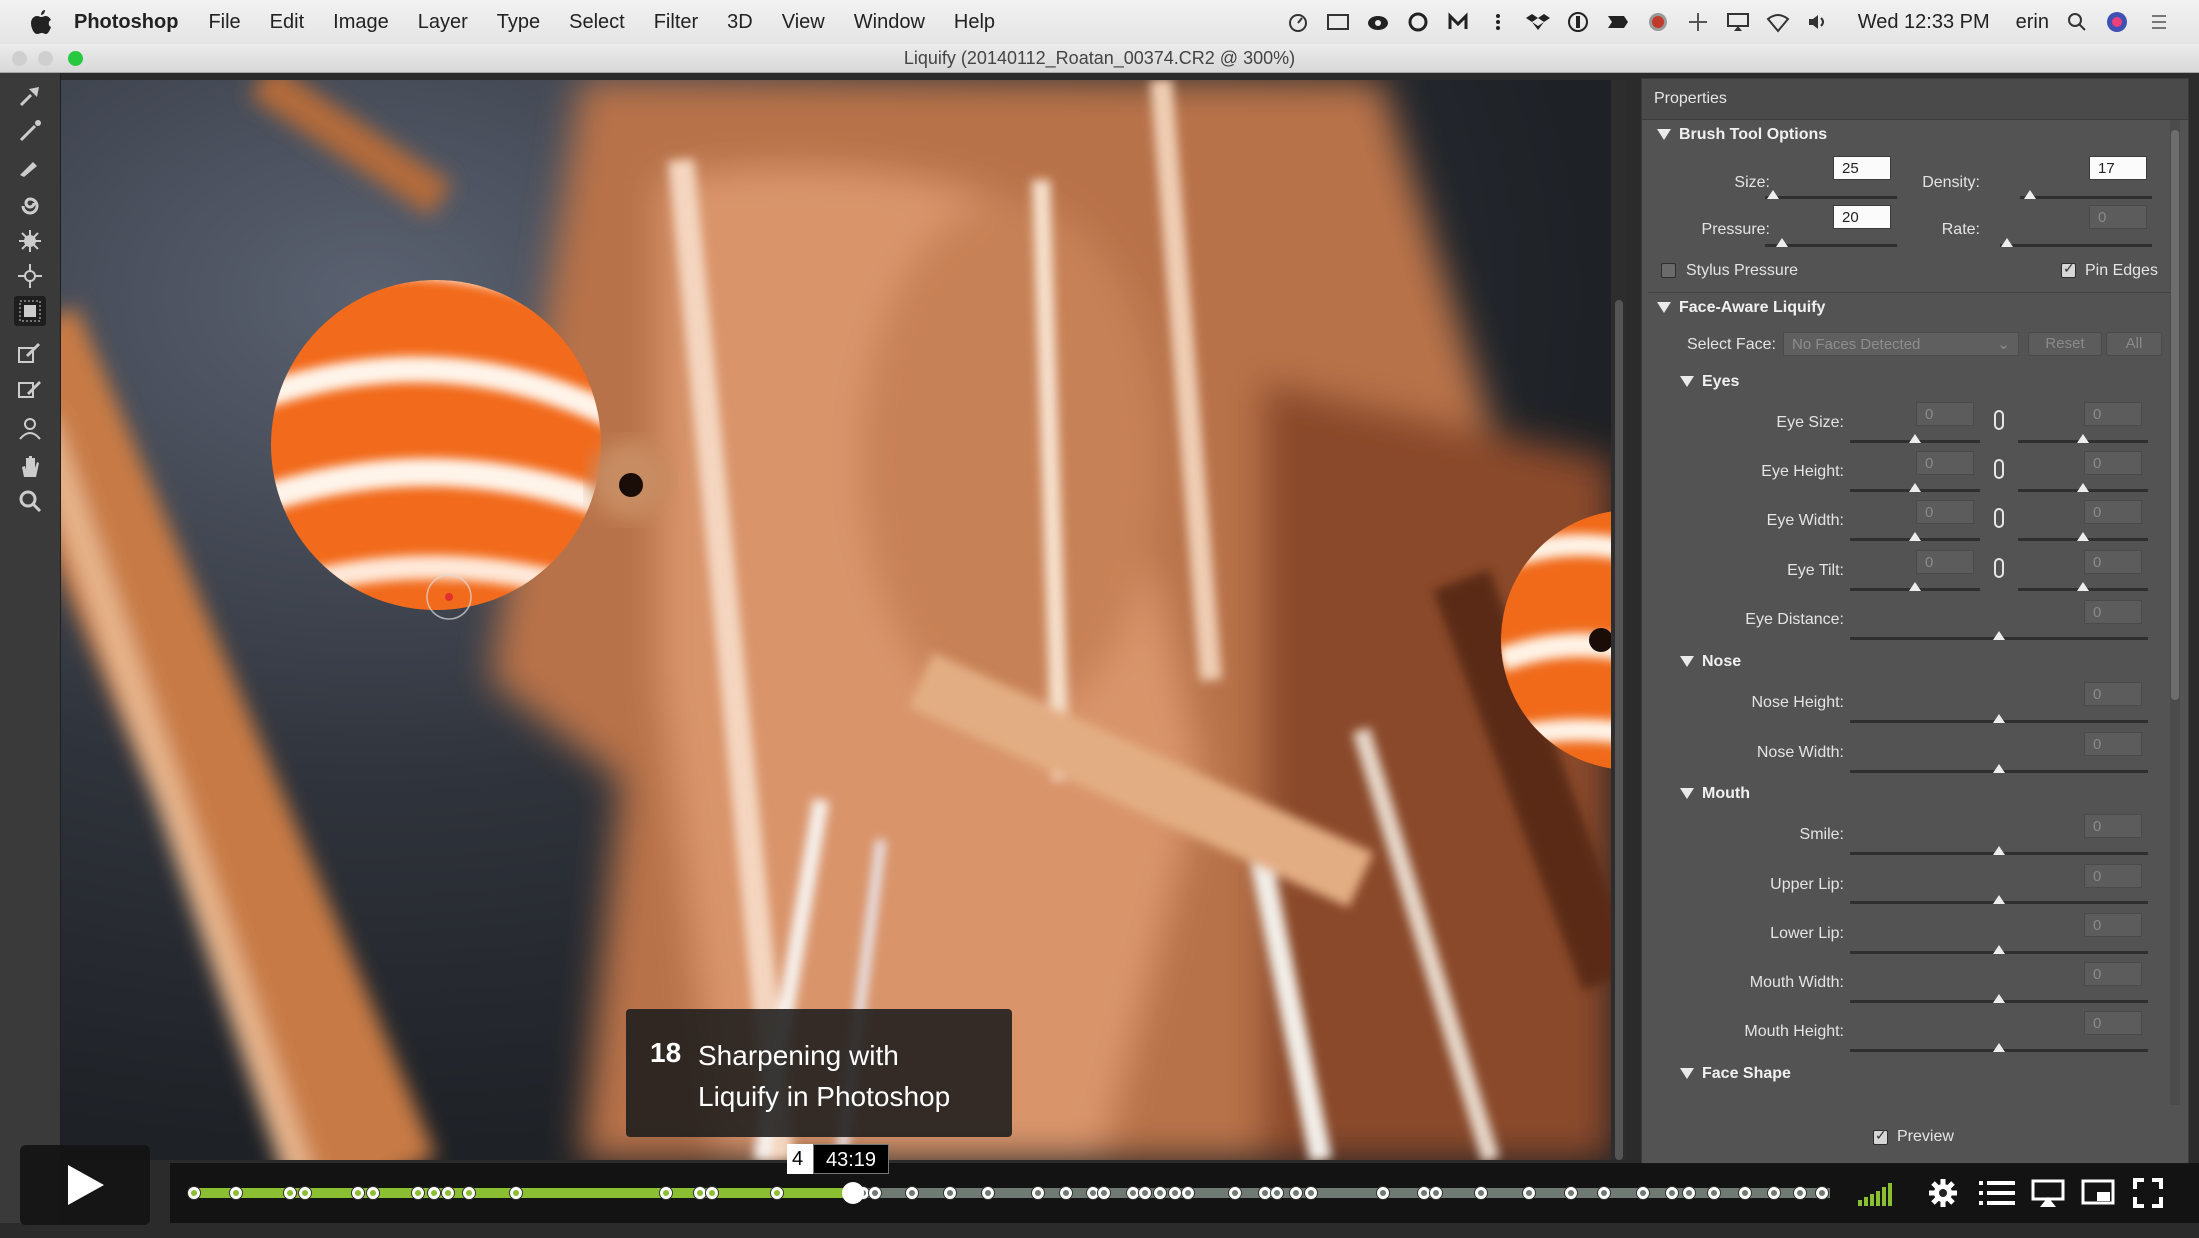  What do you see at coordinates (19, 58) in the screenshot?
I see `close-window-button` at bounding box center [19, 58].